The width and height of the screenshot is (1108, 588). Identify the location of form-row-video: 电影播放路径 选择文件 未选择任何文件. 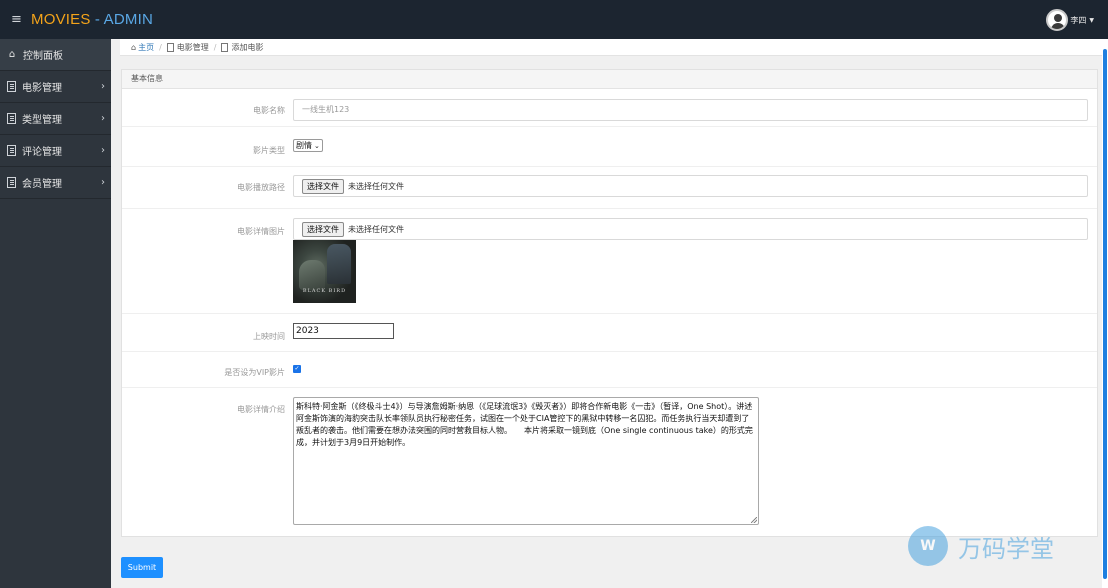
(609, 188).